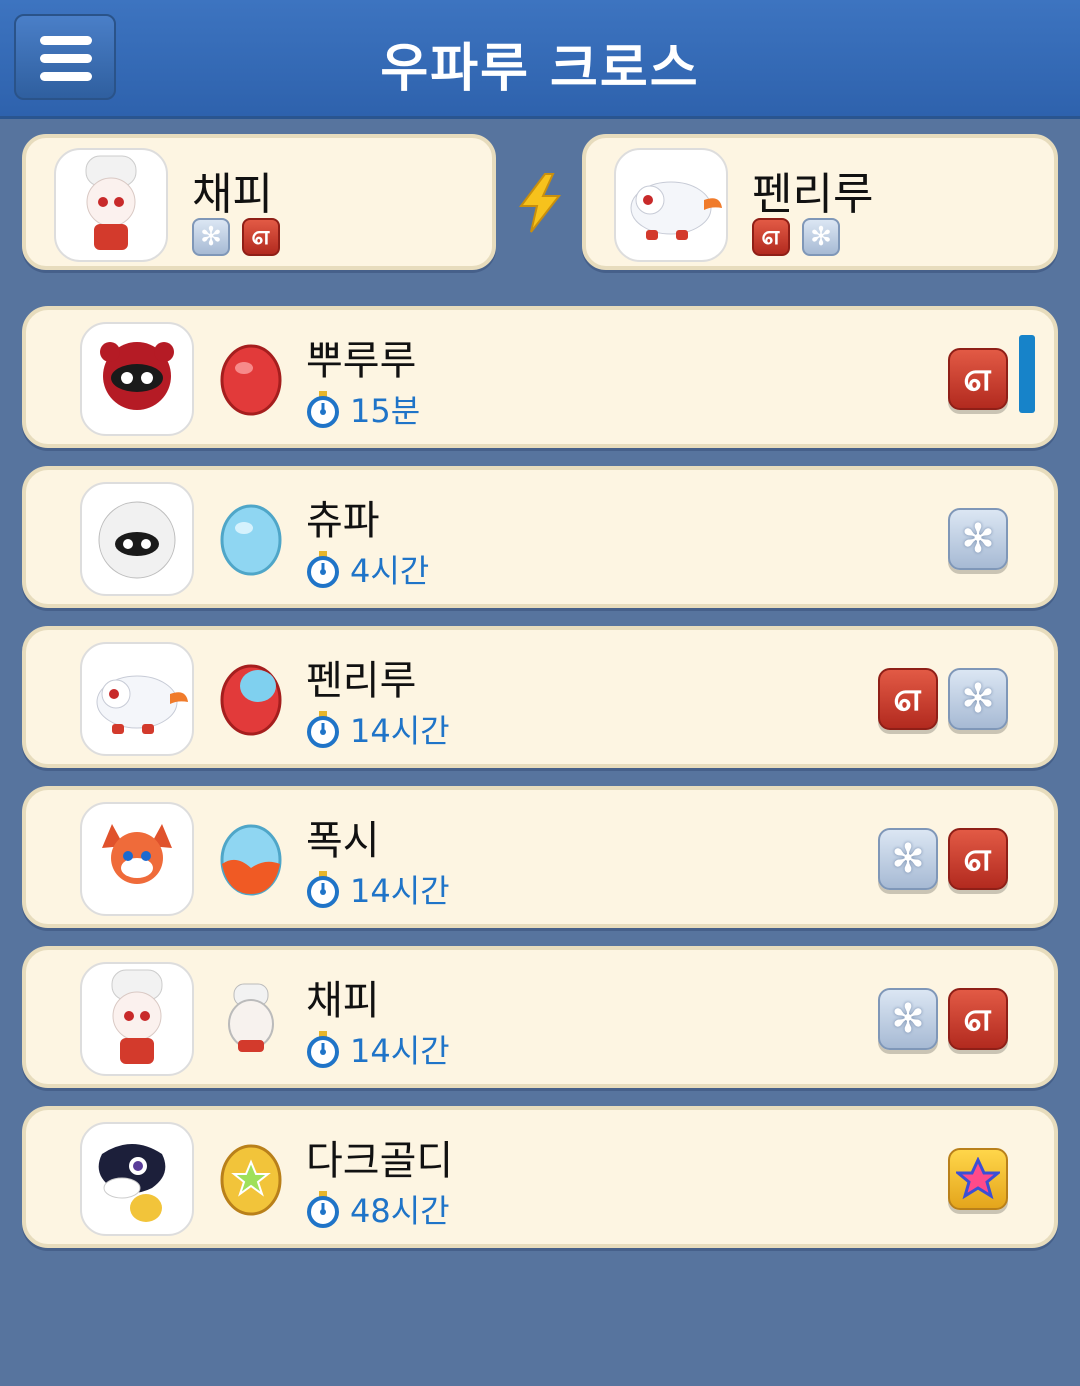  What do you see at coordinates (540, 537) in the screenshot?
I see `result-row: 츄파 4시간 ✻` at bounding box center [540, 537].